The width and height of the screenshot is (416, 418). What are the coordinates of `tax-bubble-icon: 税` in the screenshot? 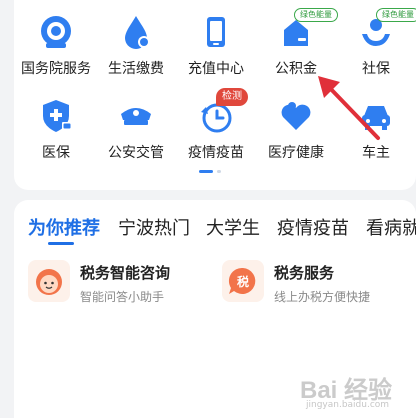 It's located at (243, 281).